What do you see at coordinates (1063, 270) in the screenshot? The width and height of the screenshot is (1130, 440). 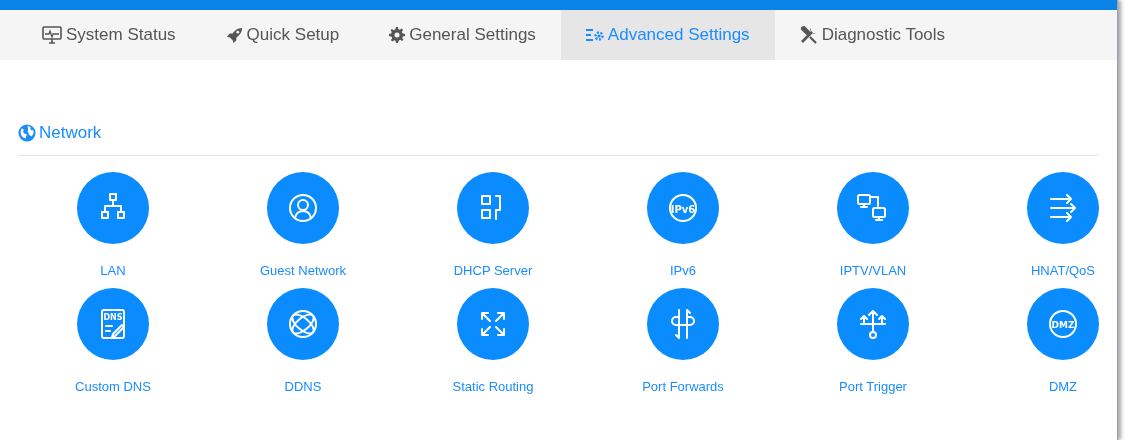 I see `tile-link: HNAT/QoS` at bounding box center [1063, 270].